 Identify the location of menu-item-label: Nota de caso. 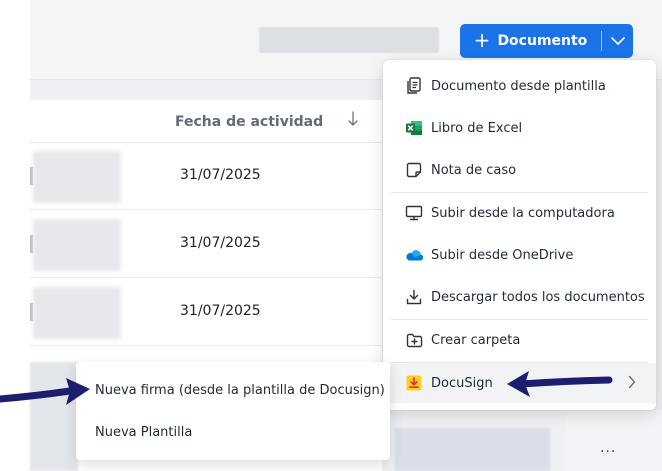
(474, 170).